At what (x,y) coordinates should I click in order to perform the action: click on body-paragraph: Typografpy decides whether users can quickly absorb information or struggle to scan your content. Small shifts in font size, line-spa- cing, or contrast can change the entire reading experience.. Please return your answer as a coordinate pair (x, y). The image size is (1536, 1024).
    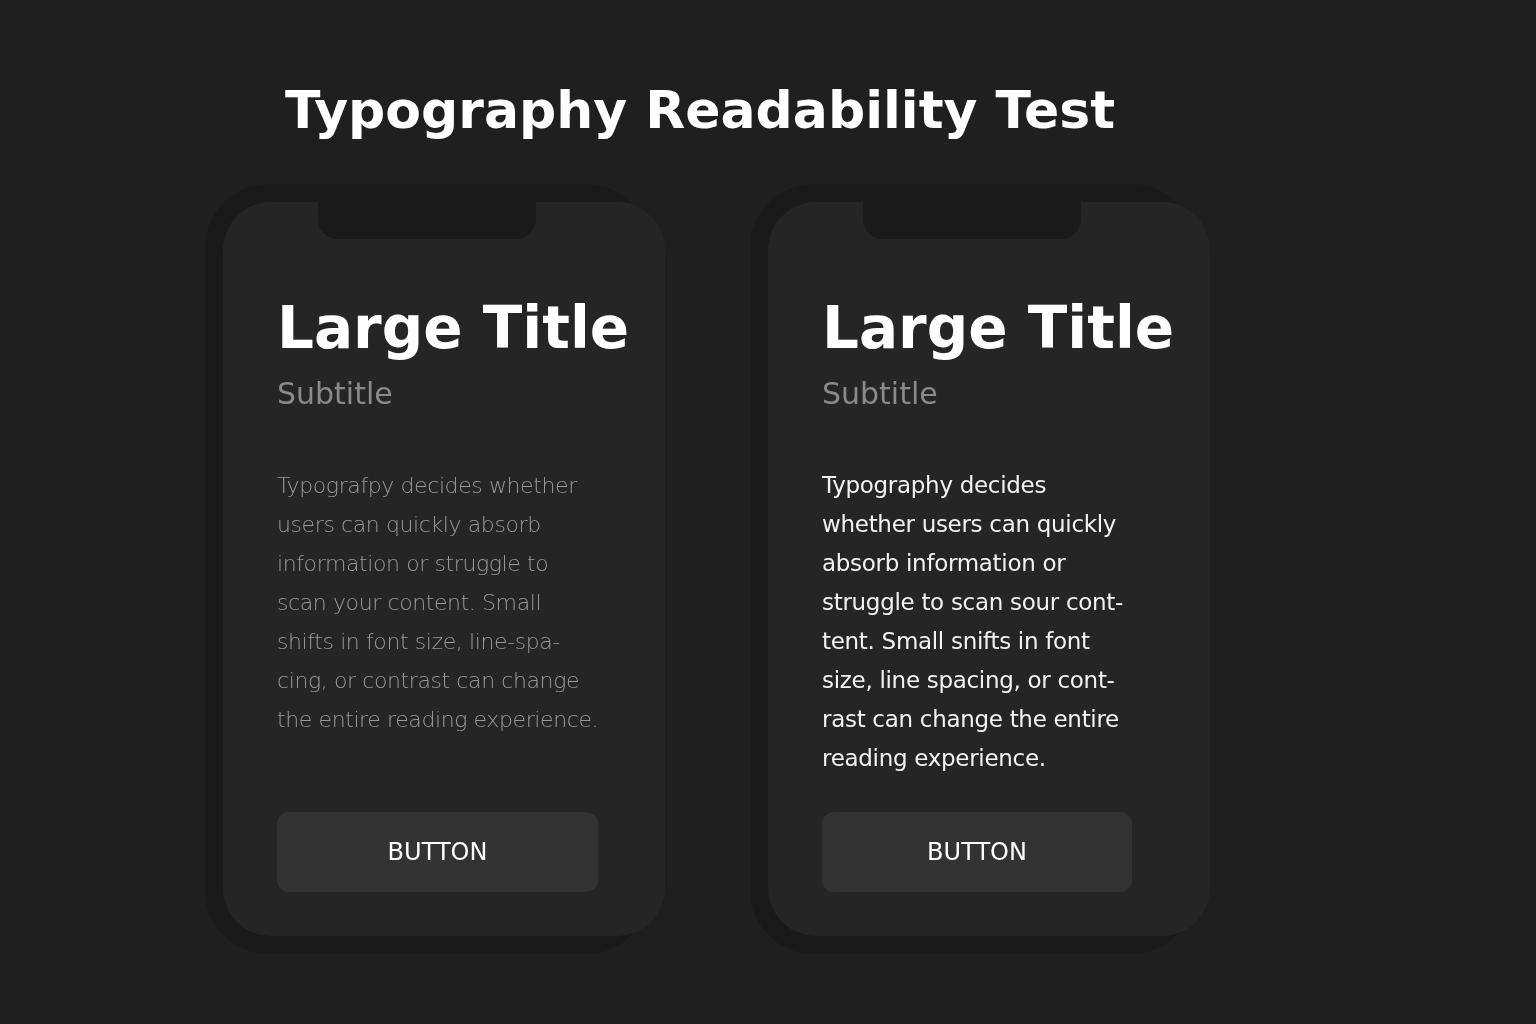
    Looking at the image, I should click on (438, 603).